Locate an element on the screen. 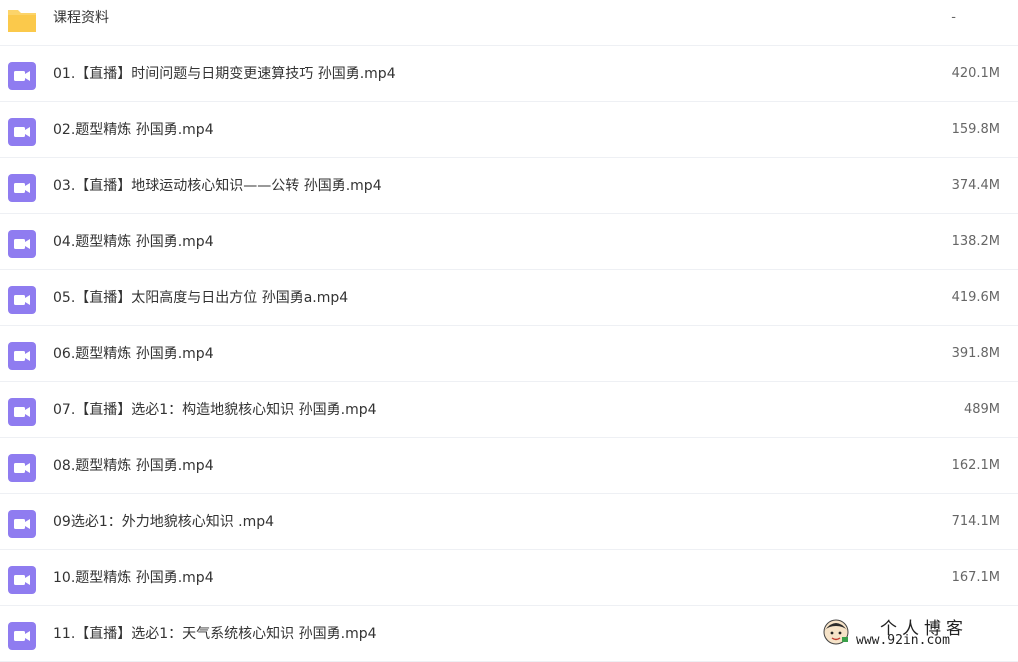 Image resolution: width=1018 pixels, height=662 pixels. file-row-video: 05.【直播】太阳高度与日出方位 孙国勇a.mp4 419.6M is located at coordinates (509, 298).